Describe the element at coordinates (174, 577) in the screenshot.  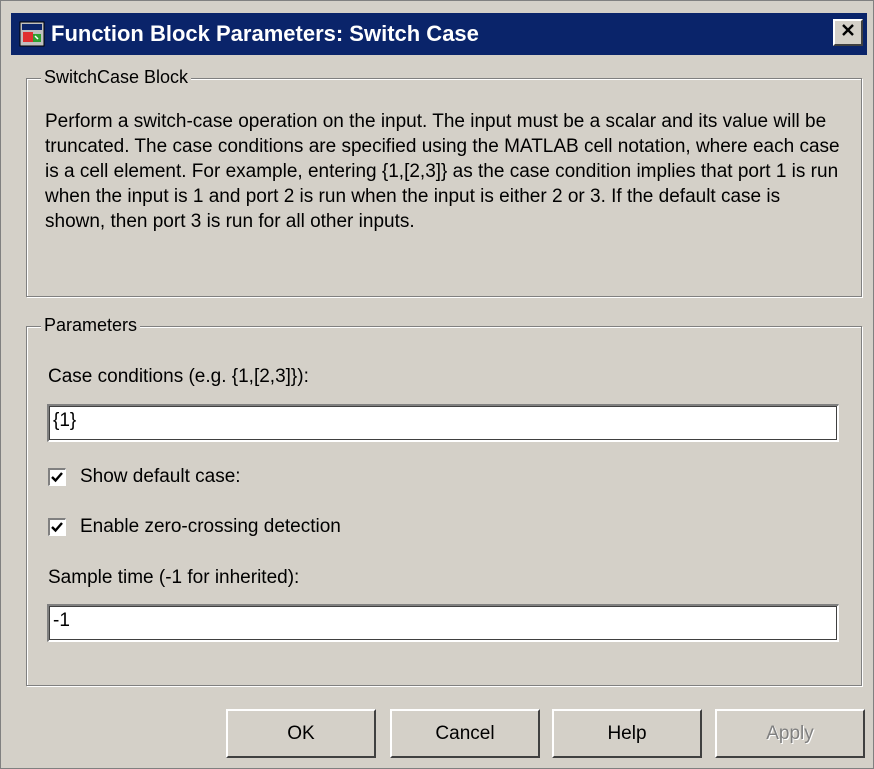
I see `sample-time-label: Sample time (-1 for inherited):` at that location.